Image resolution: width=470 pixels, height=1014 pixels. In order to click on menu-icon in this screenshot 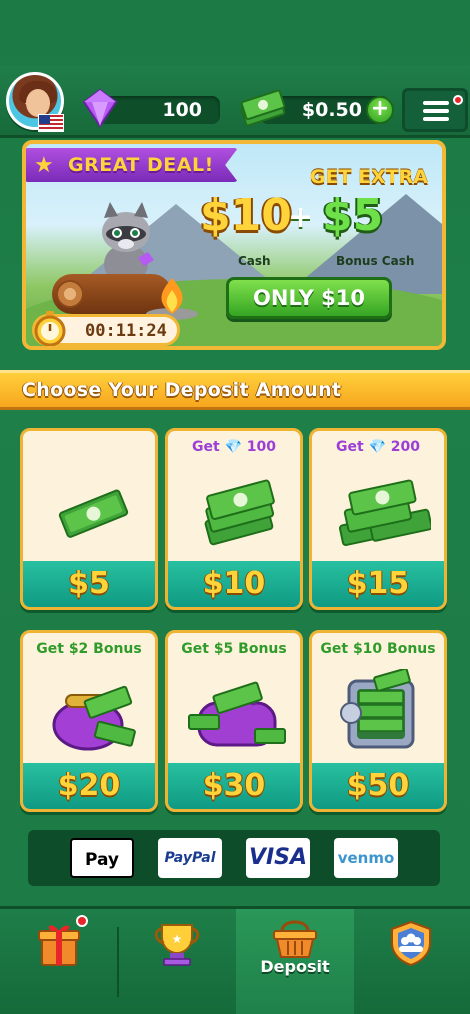, I will do `click(436, 103)`.